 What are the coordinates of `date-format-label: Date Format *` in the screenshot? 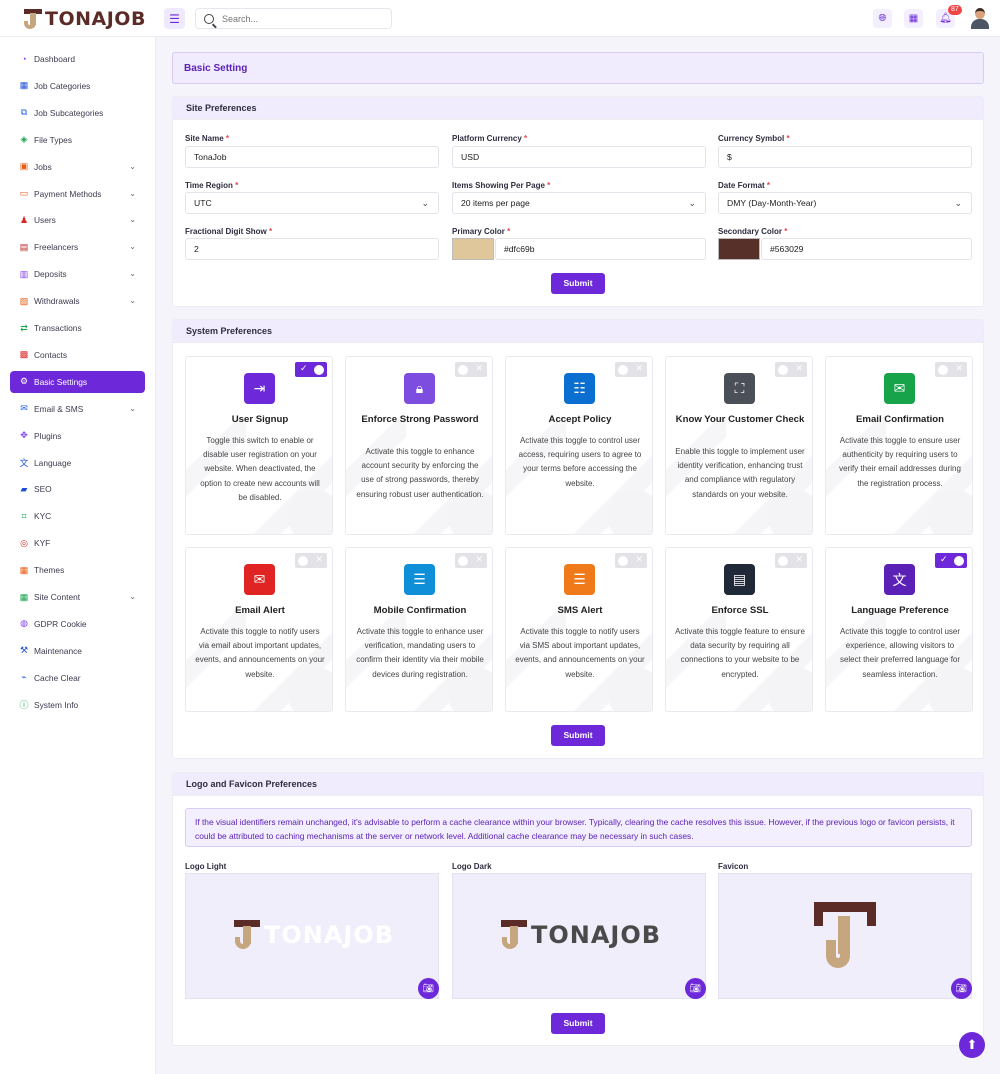 It's located at (744, 185).